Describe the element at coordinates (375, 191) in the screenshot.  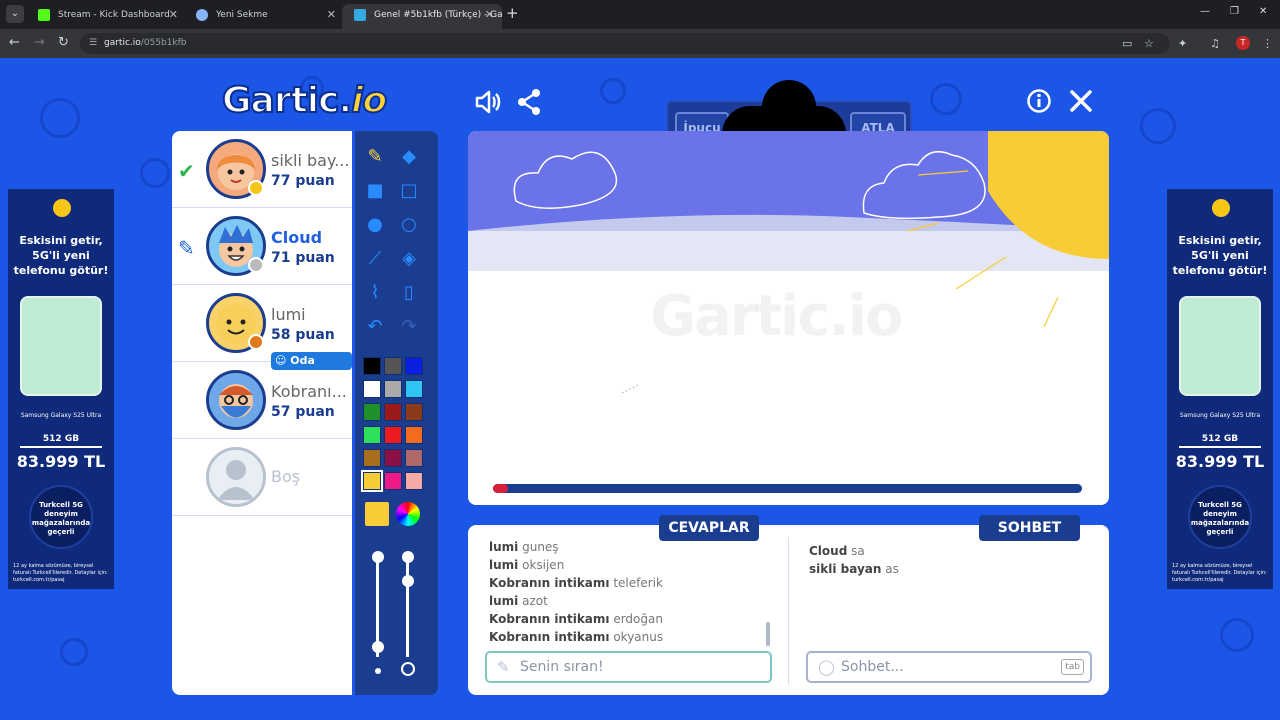
I see `filled-rect-icon: ■` at that location.